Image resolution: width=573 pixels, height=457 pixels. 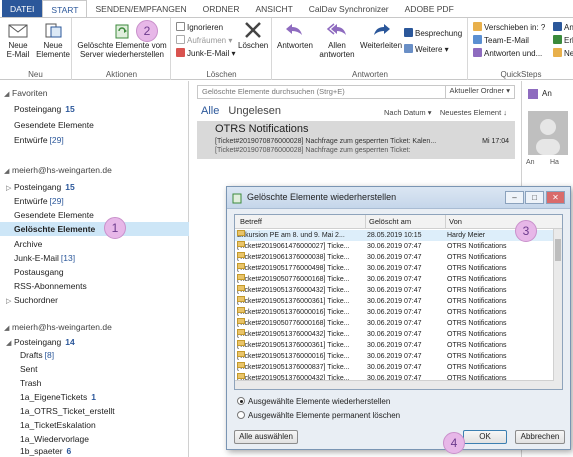 What do you see at coordinates (254, 111) in the screenshot?
I see `filter-unread: Ungelesen` at bounding box center [254, 111].